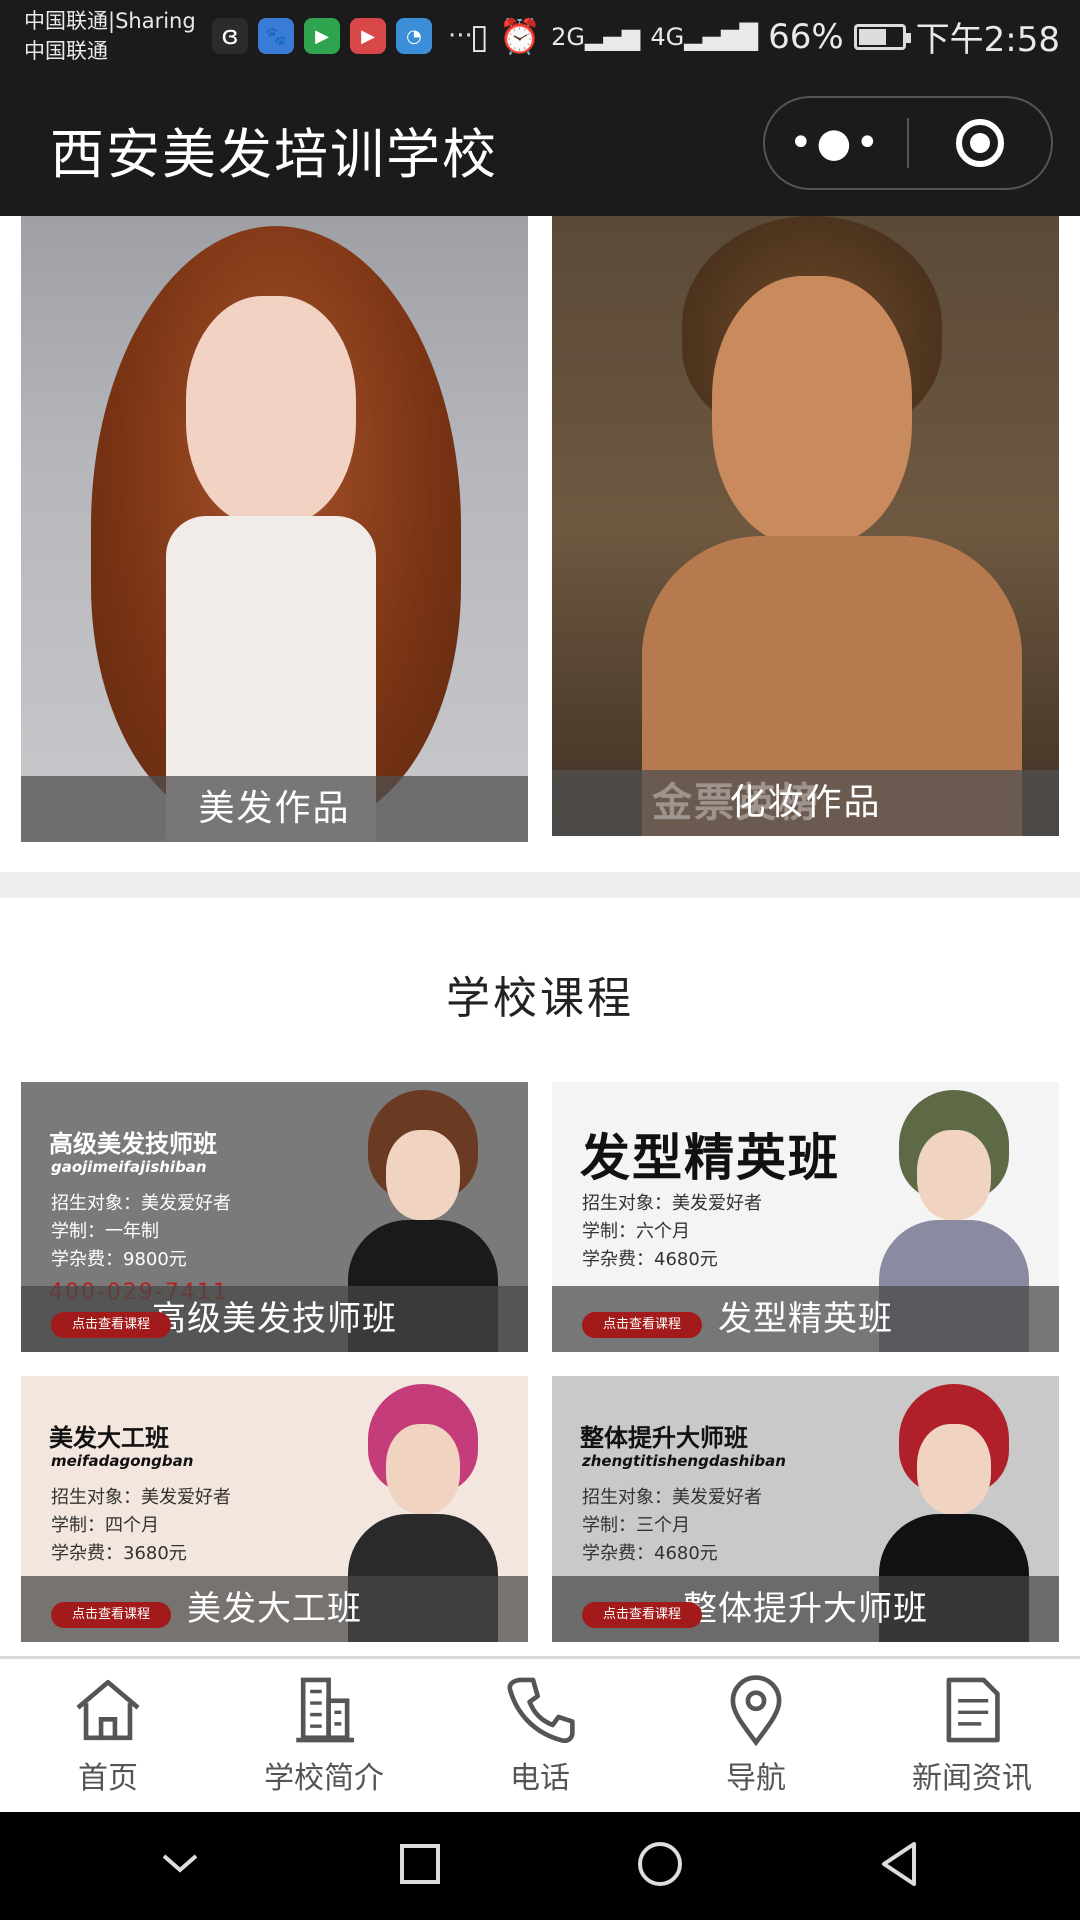  I want to click on course-pinyin: gaojimeifajishiban, so click(129, 1167).